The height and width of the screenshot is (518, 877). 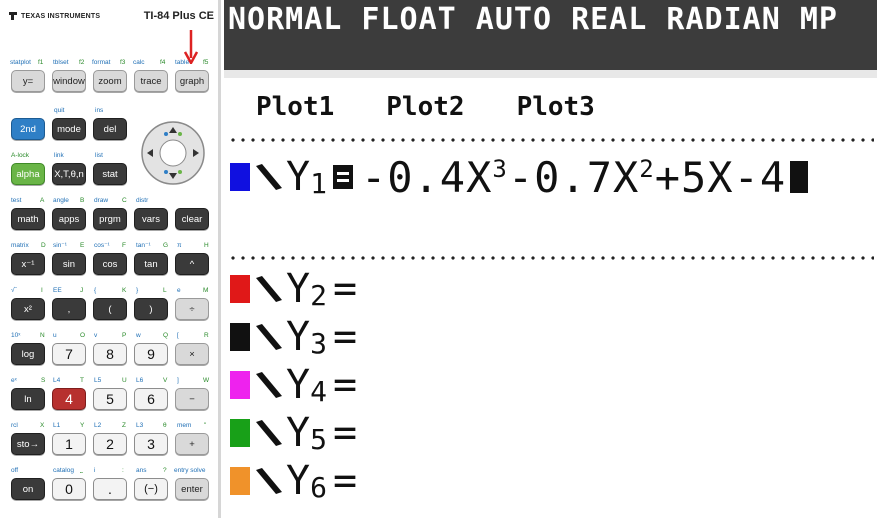 I want to click on function-row-y5: Y 5 =, so click(x=293, y=433).